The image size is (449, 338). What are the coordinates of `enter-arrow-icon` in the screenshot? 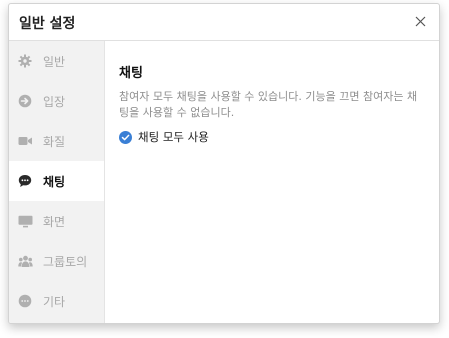 It's located at (25, 101).